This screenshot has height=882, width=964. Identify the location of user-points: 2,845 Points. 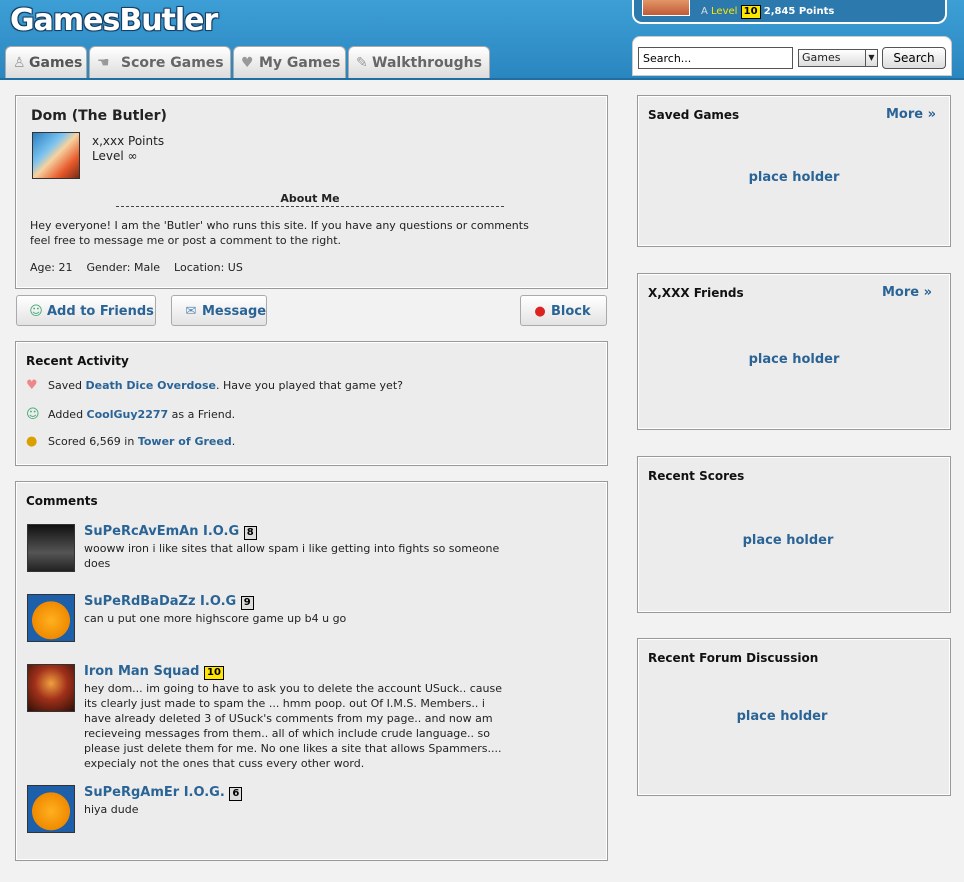
(799, 11).